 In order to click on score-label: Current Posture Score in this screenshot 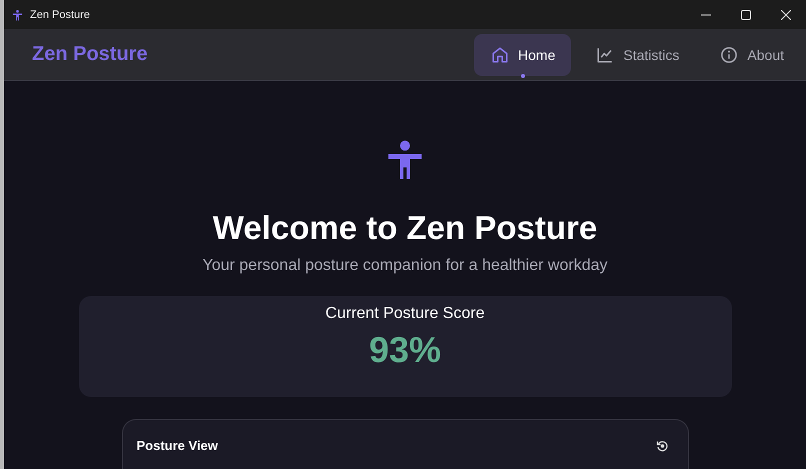, I will do `click(405, 314)`.